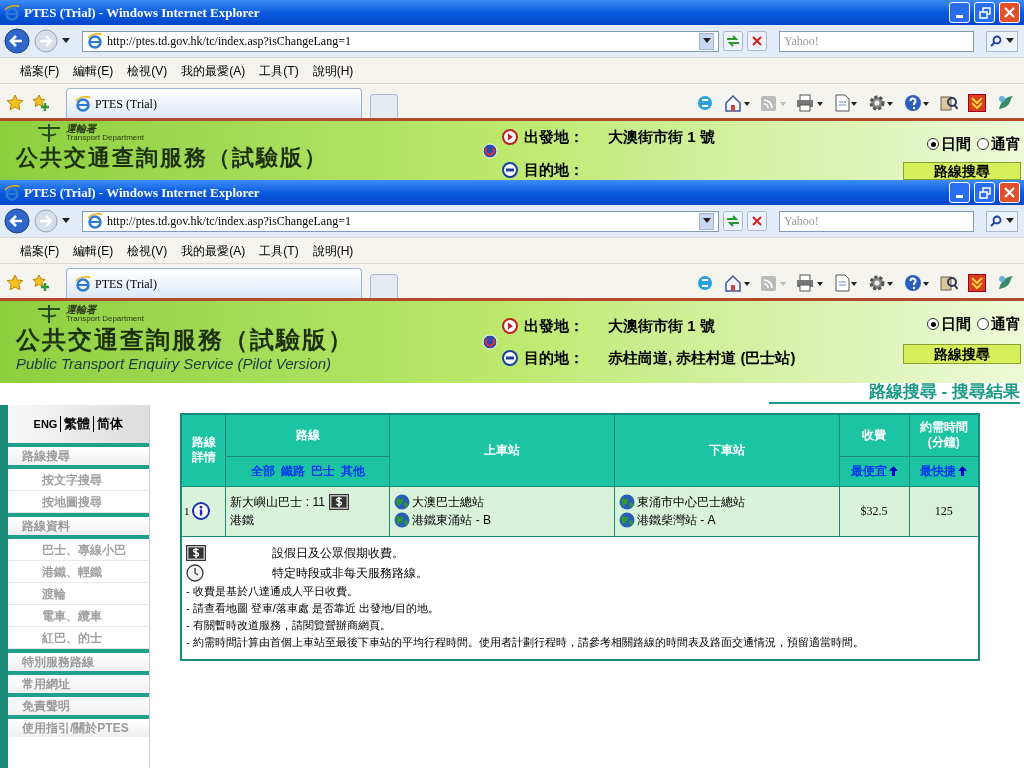 The height and width of the screenshot is (768, 1024). I want to click on language-link: 简体, so click(110, 424).